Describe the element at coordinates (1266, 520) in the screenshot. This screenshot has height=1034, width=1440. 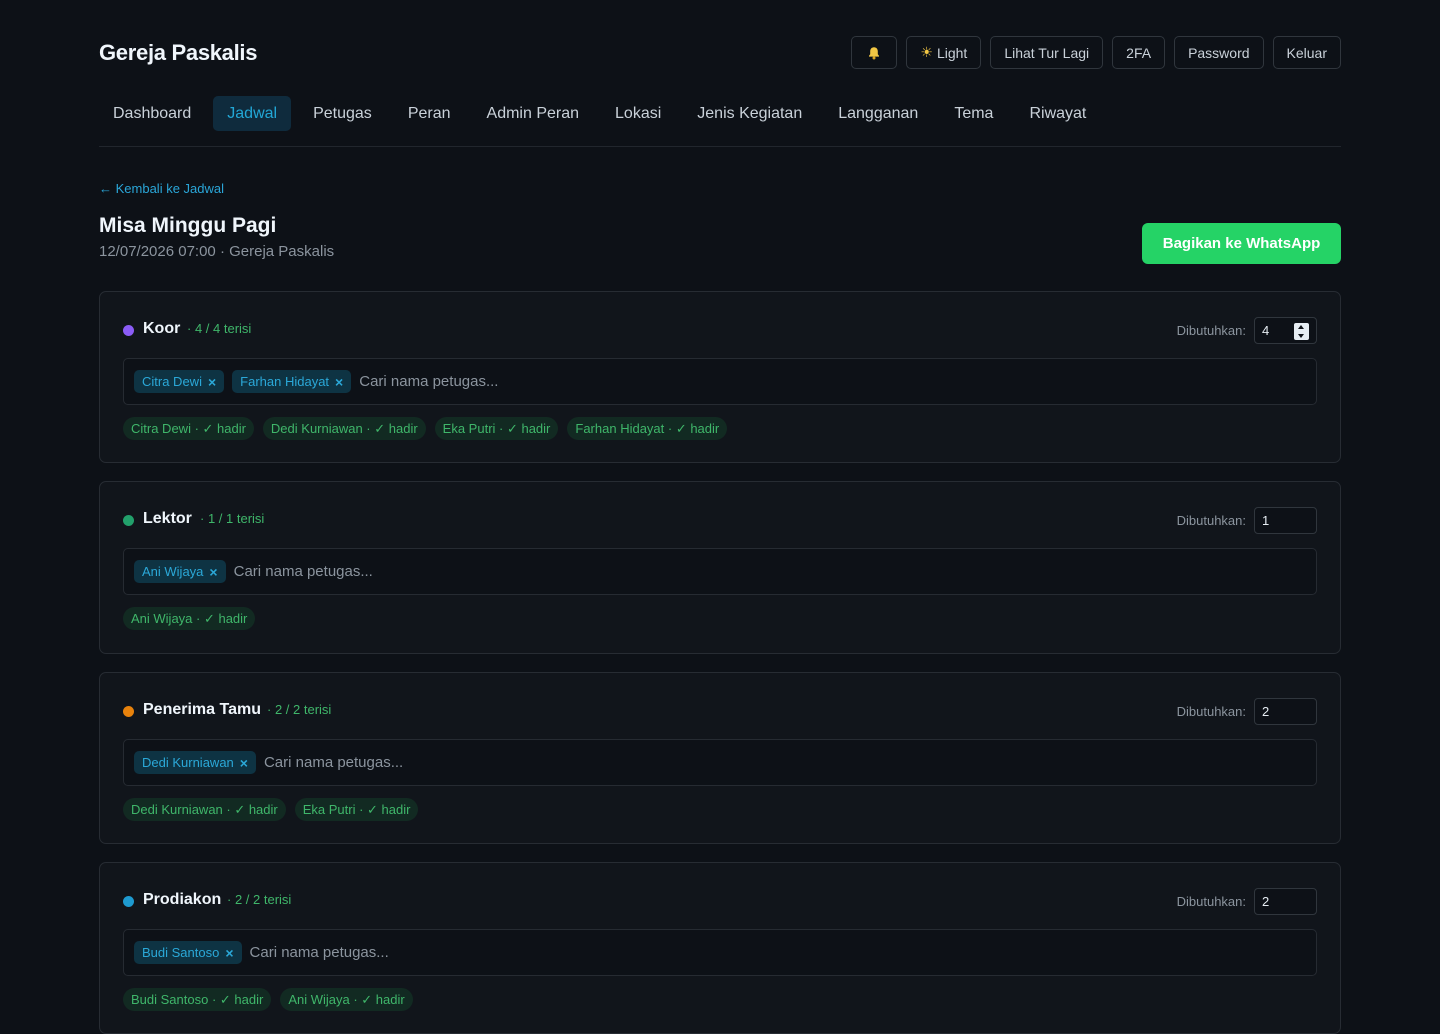
I see `needed-value: 1` at that location.